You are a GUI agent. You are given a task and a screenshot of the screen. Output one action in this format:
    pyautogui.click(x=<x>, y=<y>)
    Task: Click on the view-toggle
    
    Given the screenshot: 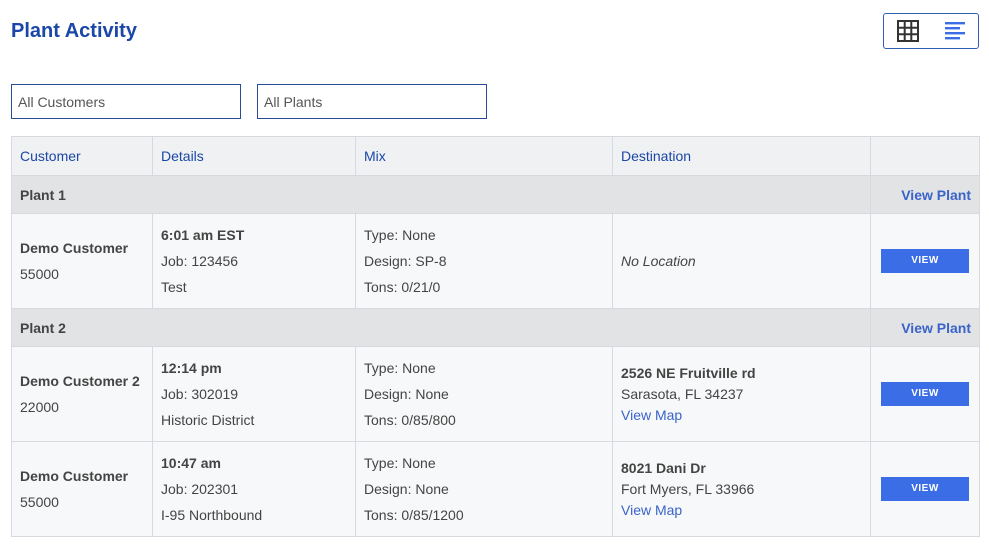 What is the action you would take?
    pyautogui.click(x=931, y=31)
    